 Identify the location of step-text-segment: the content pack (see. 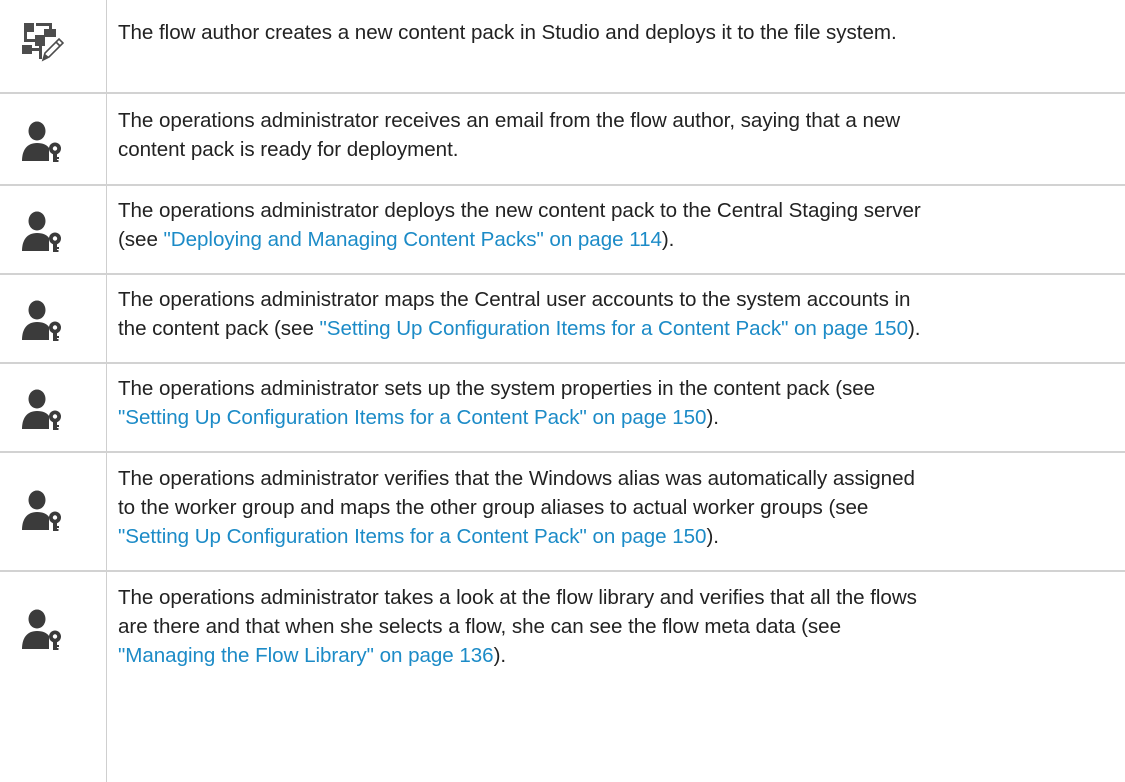
(219, 328).